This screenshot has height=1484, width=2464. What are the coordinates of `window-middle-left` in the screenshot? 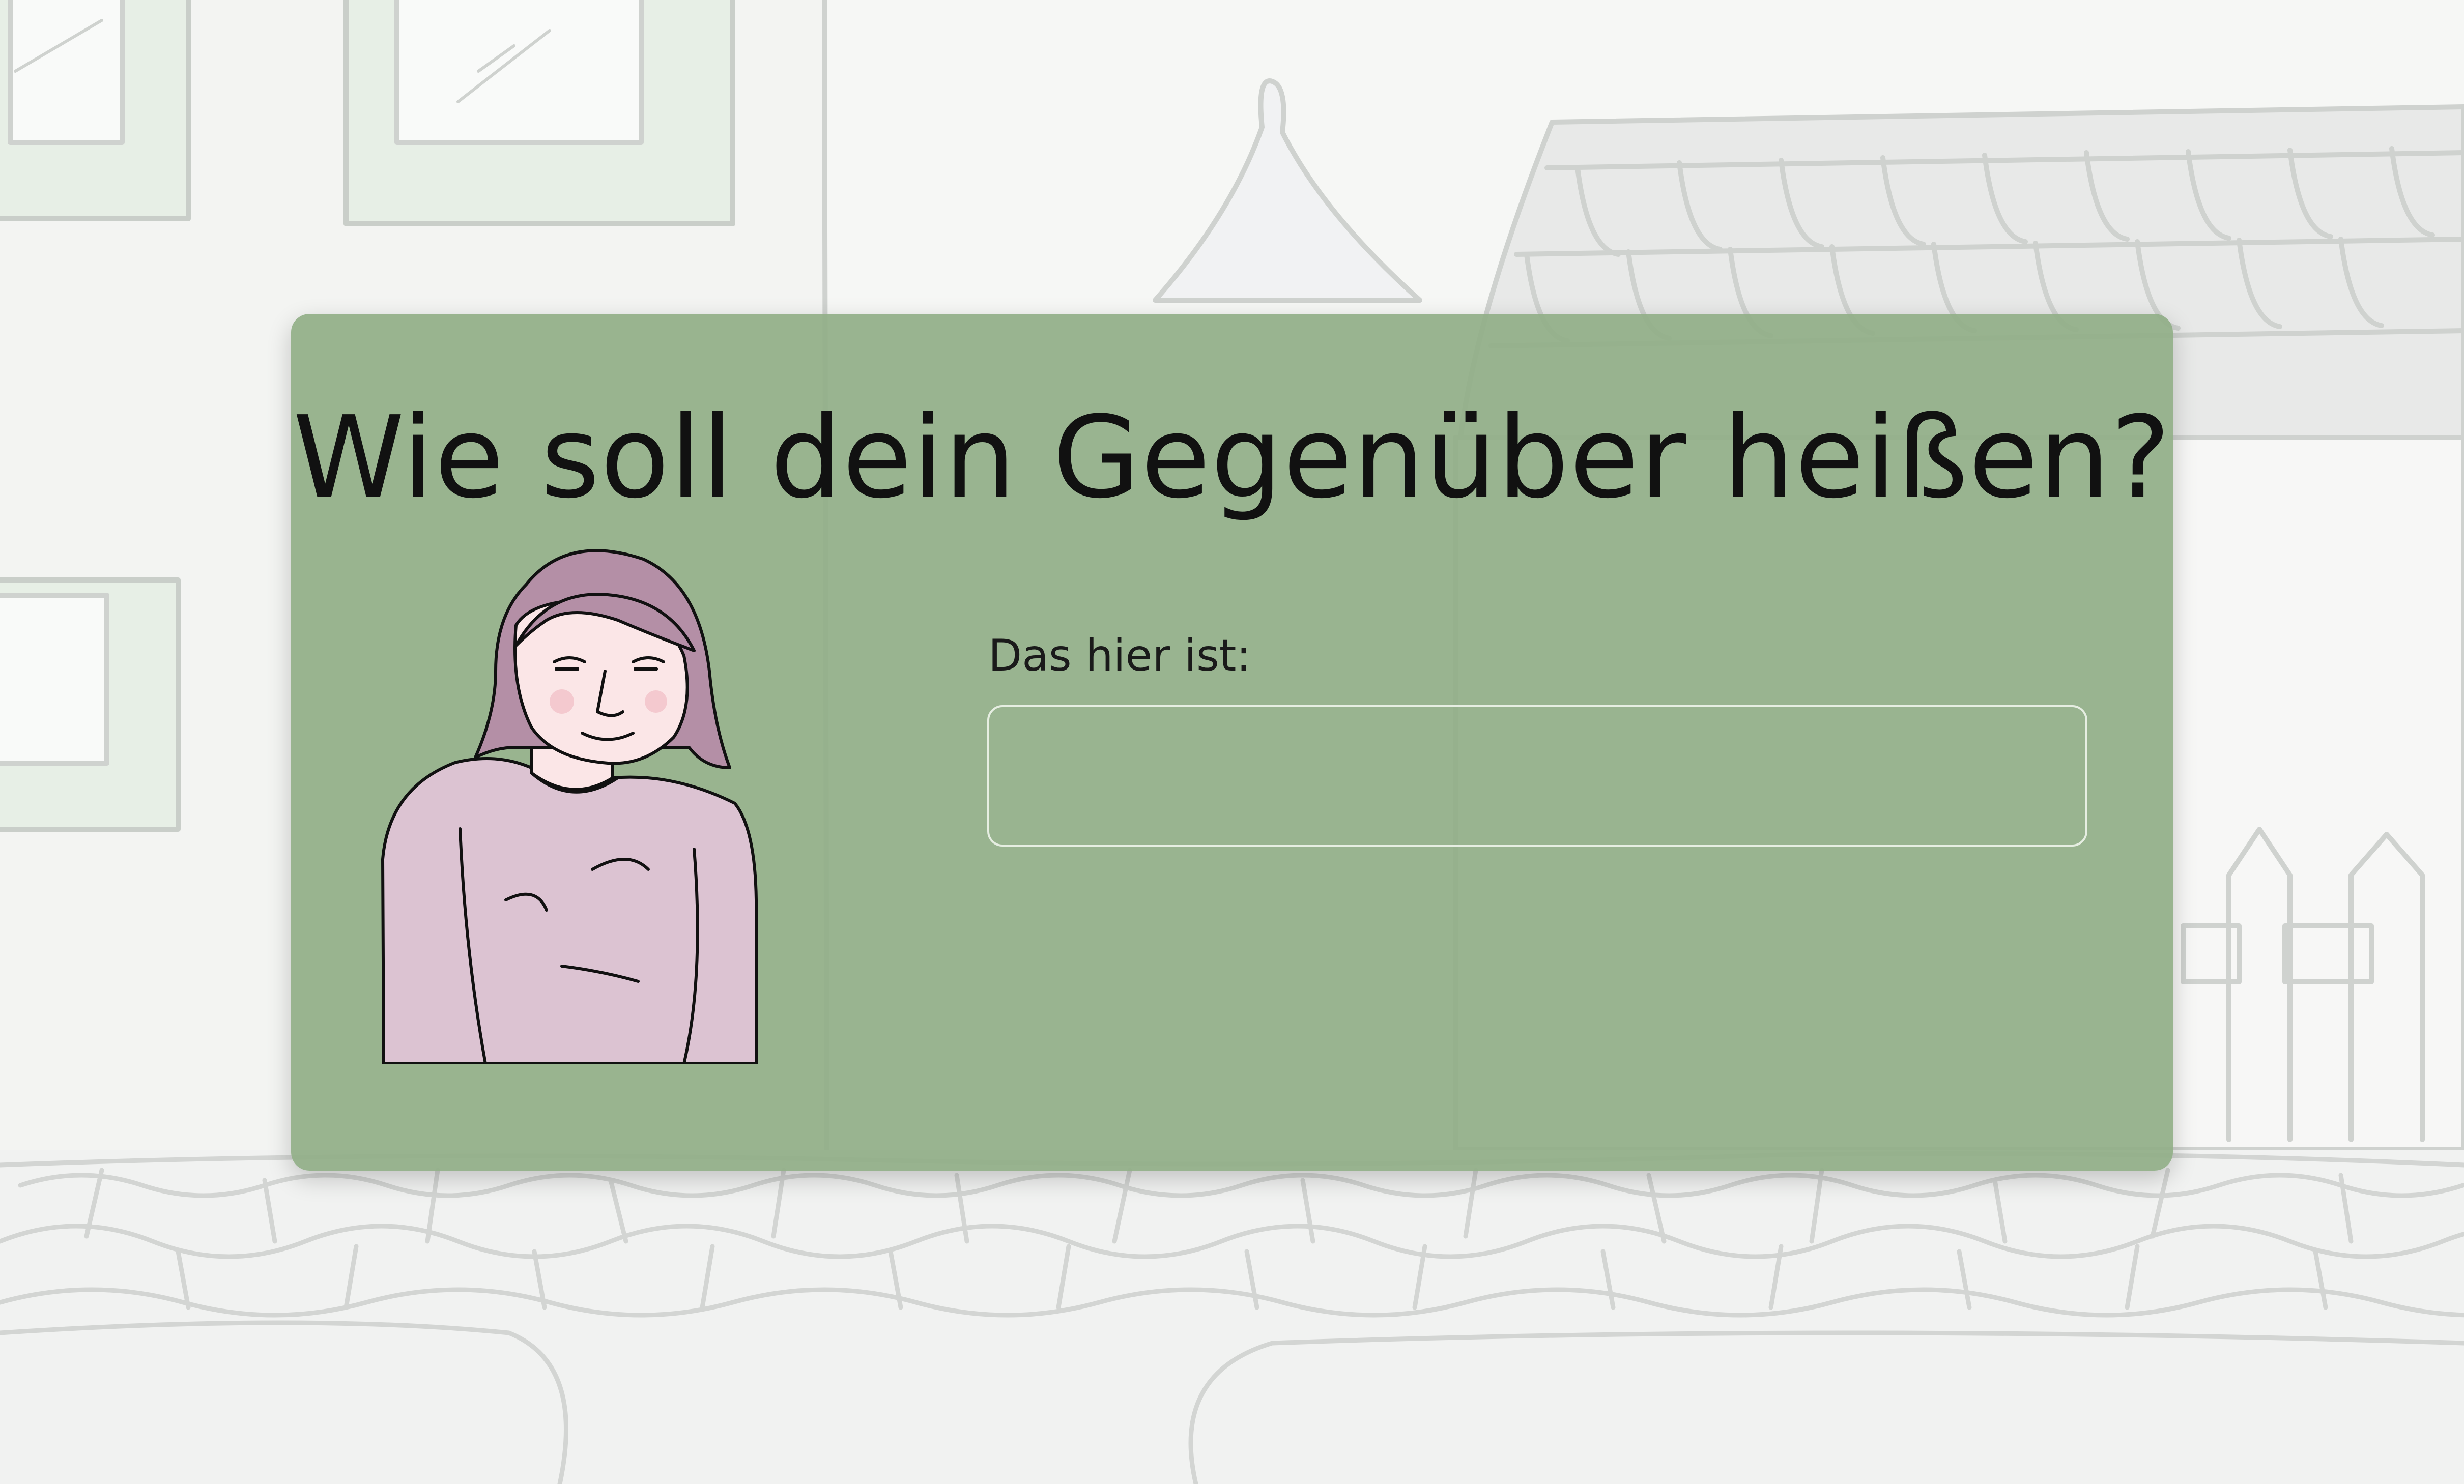 It's located at (90, 704).